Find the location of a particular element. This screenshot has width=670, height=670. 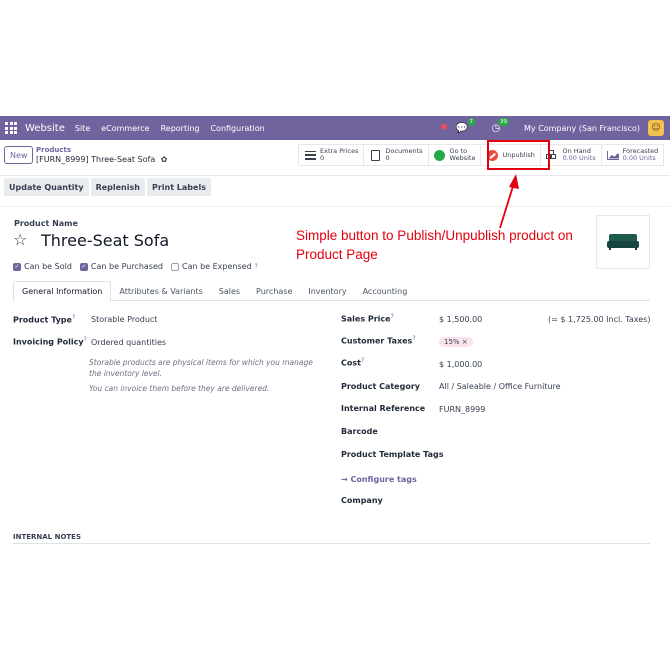

navbar-systray: ✱ 💬 7 ◷ 39 My Company (San Francisco) ☺ is located at coordinates (552, 128).